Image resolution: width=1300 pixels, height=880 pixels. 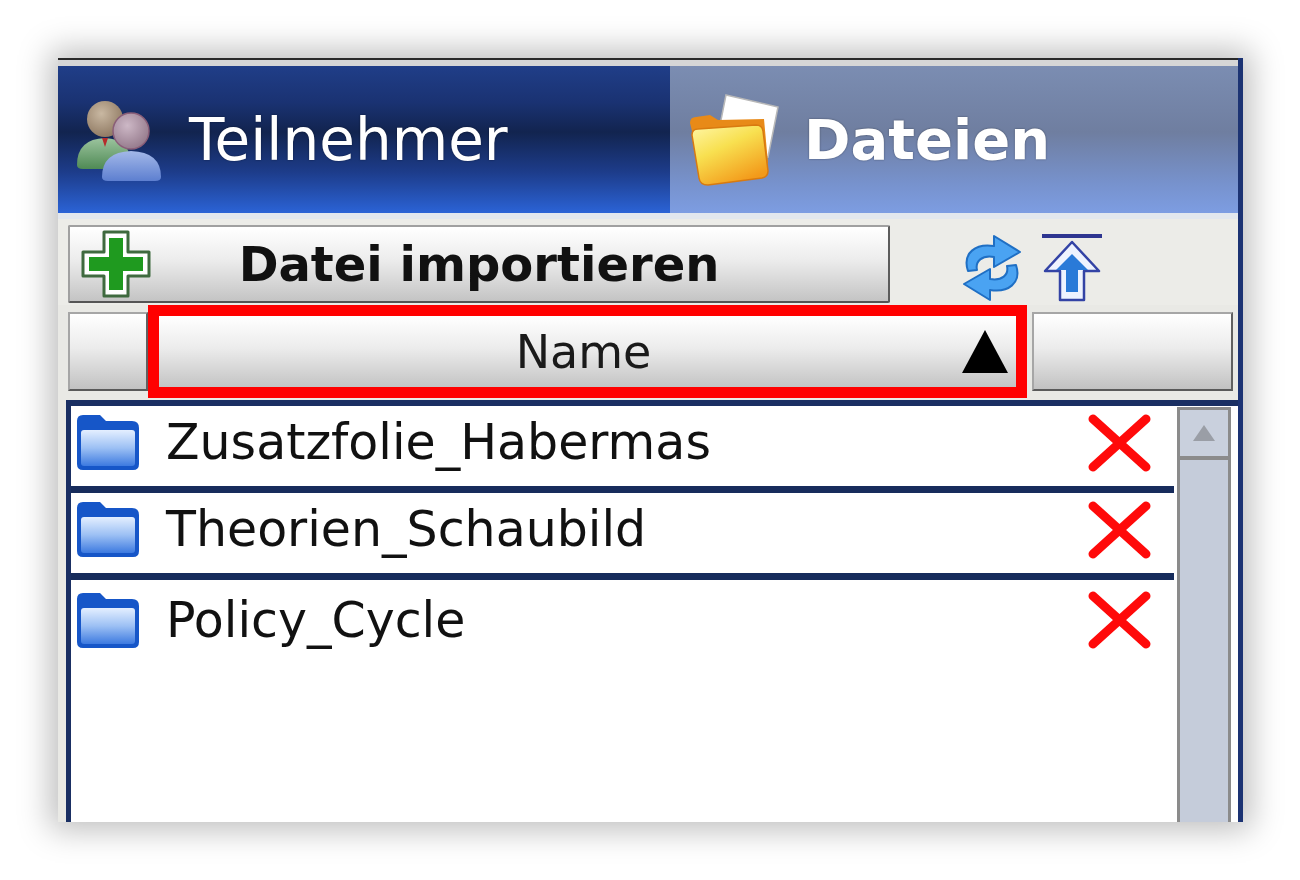 I want to click on file-name: Policy_Cycle, so click(x=316, y=620).